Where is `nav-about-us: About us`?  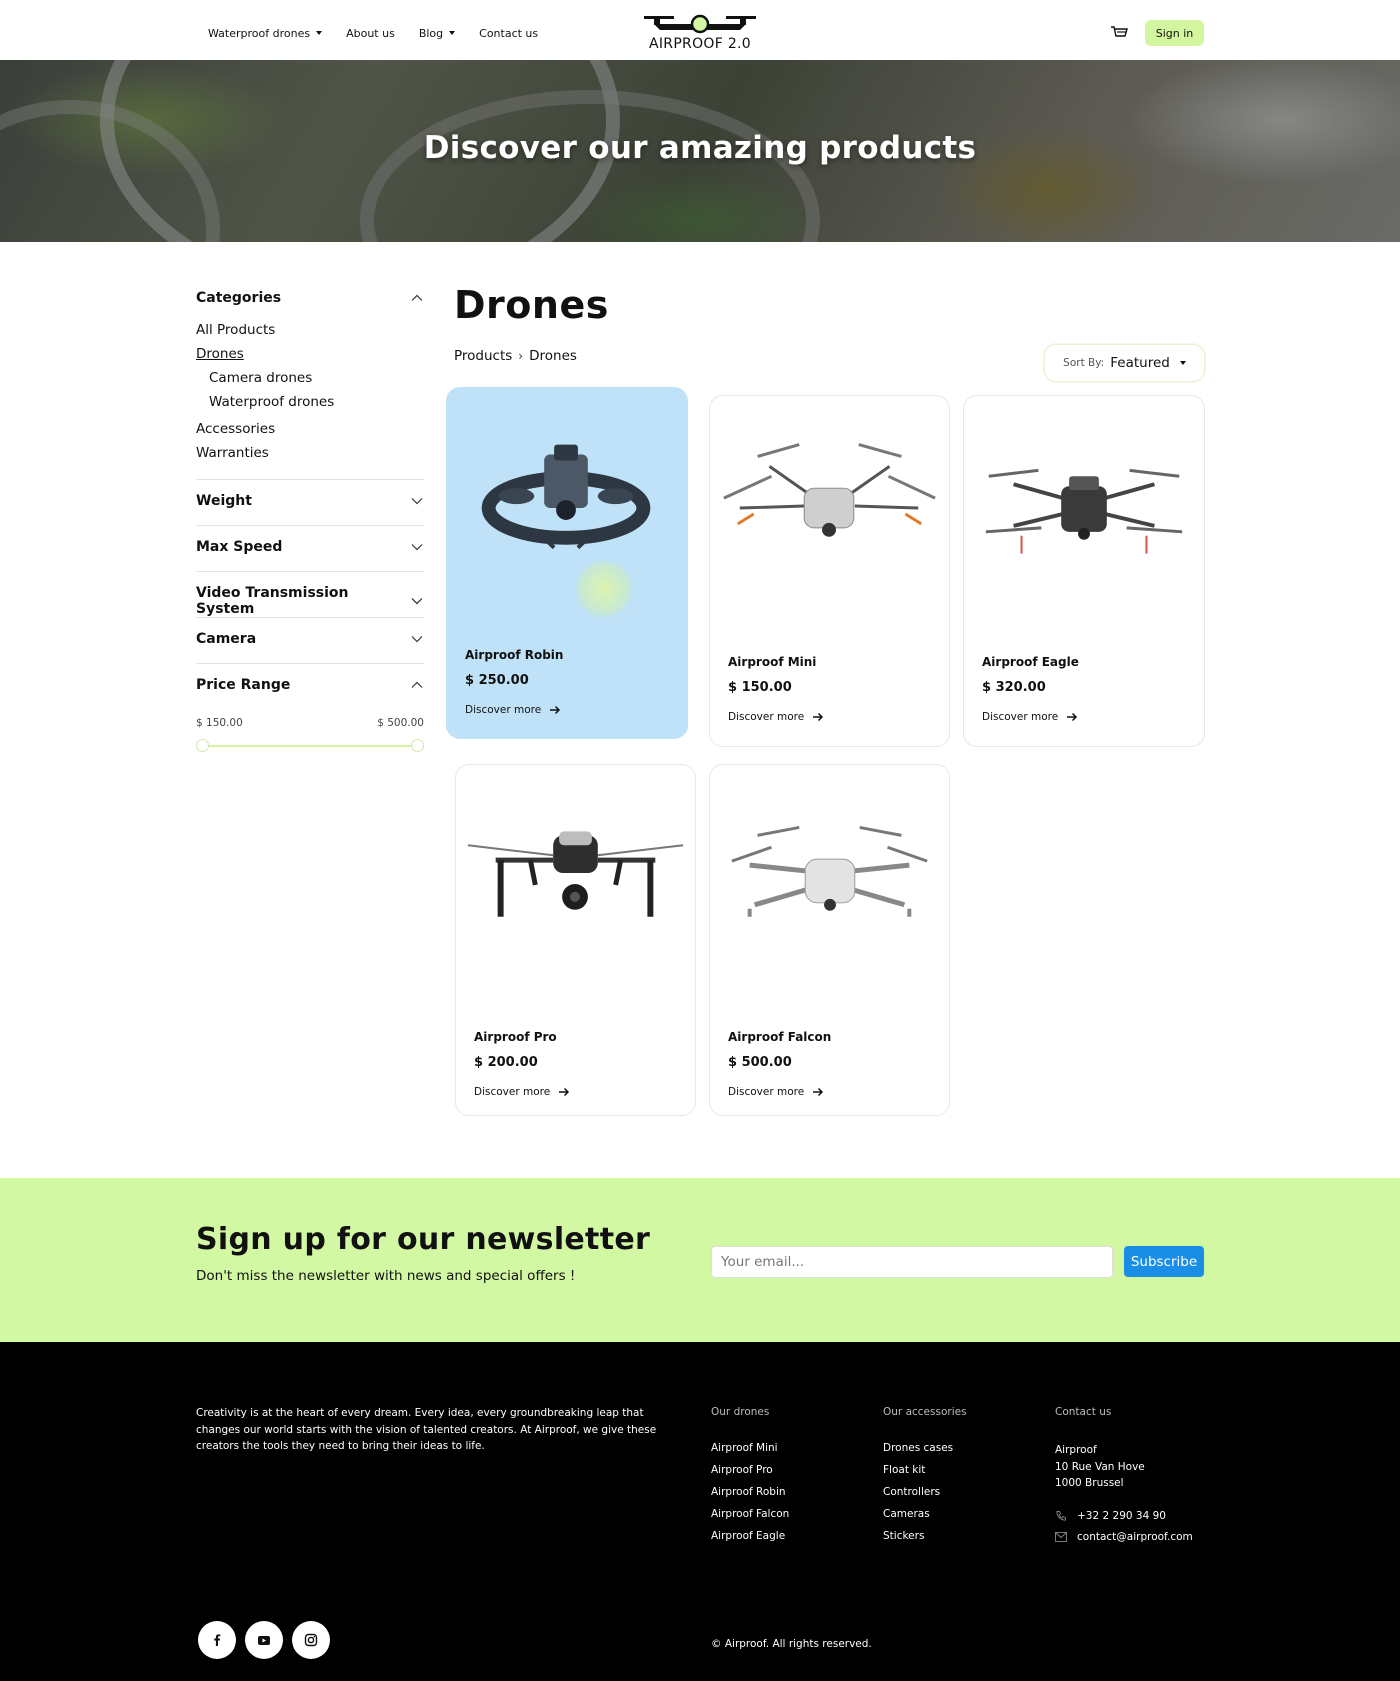 nav-about-us: About us is located at coordinates (370, 33).